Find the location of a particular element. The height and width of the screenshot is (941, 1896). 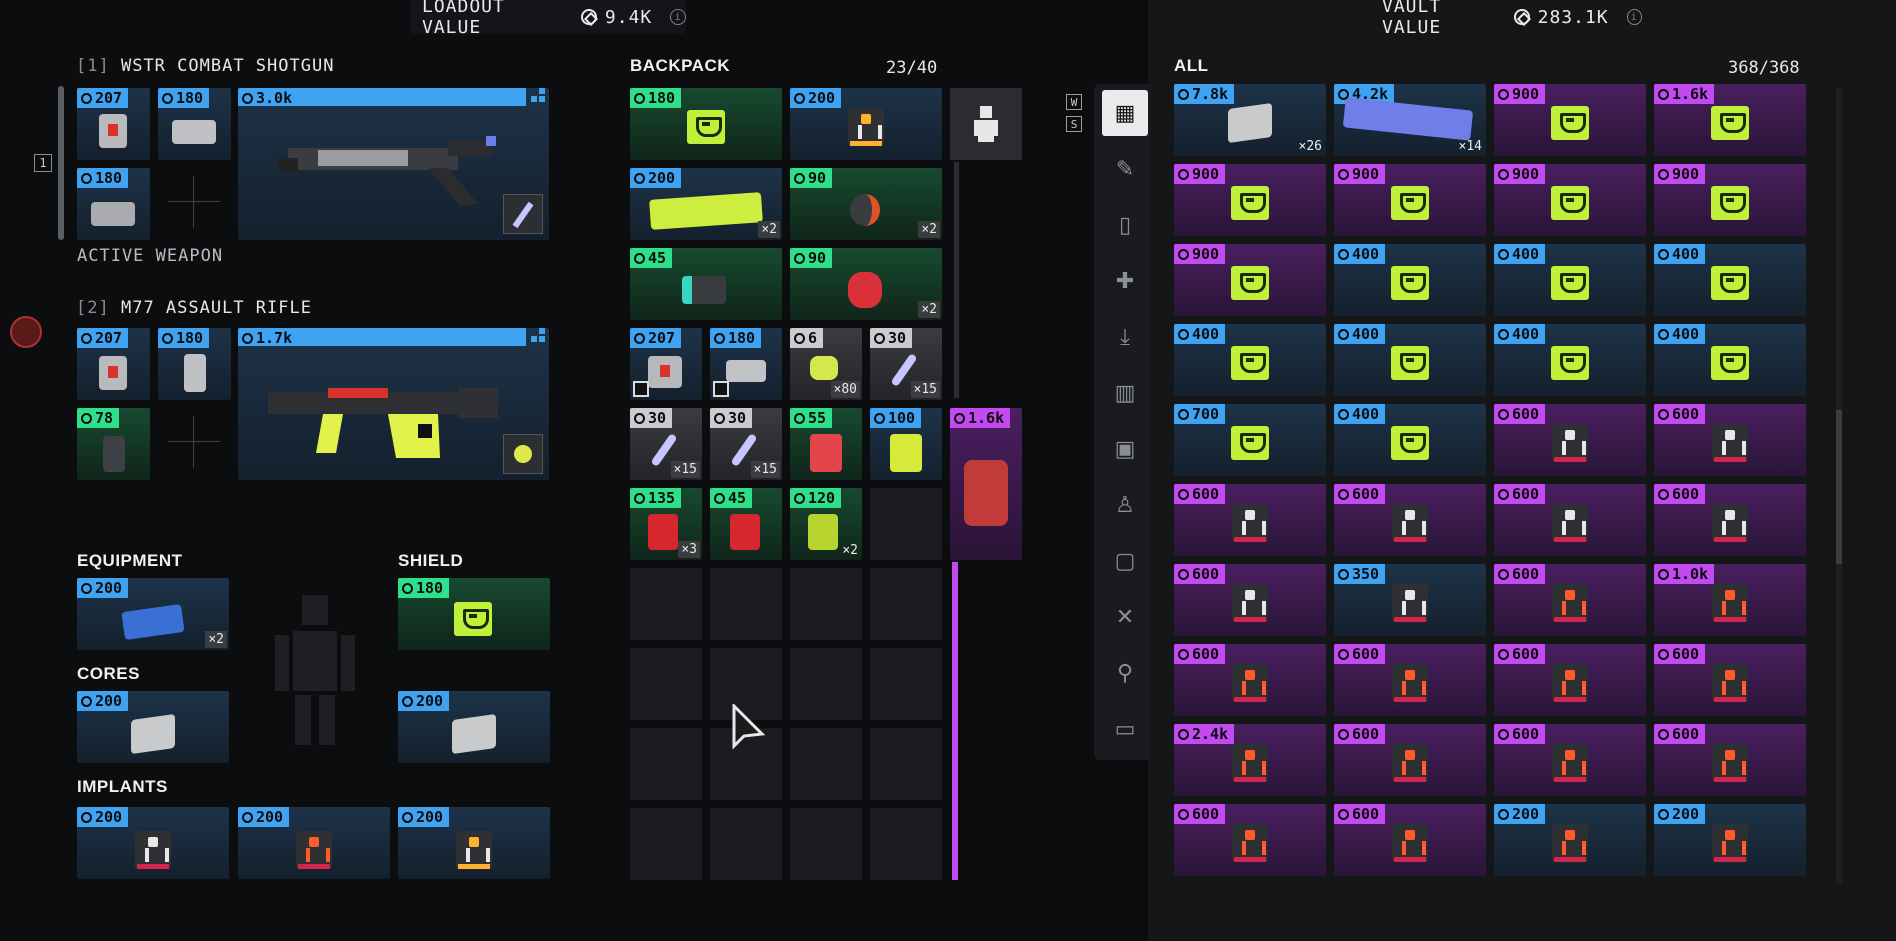

vault-item: 700 is located at coordinates (1250, 440).